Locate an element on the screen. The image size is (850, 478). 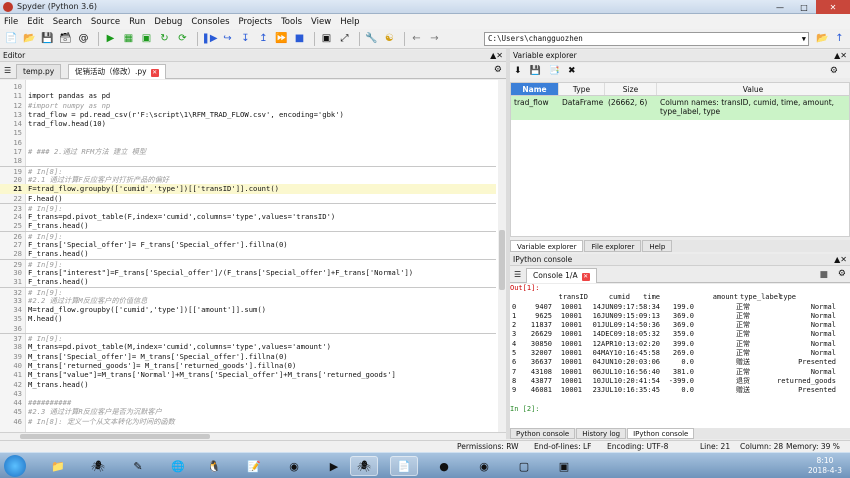
step-return-icon: ↥ is located at coordinates (263, 38).